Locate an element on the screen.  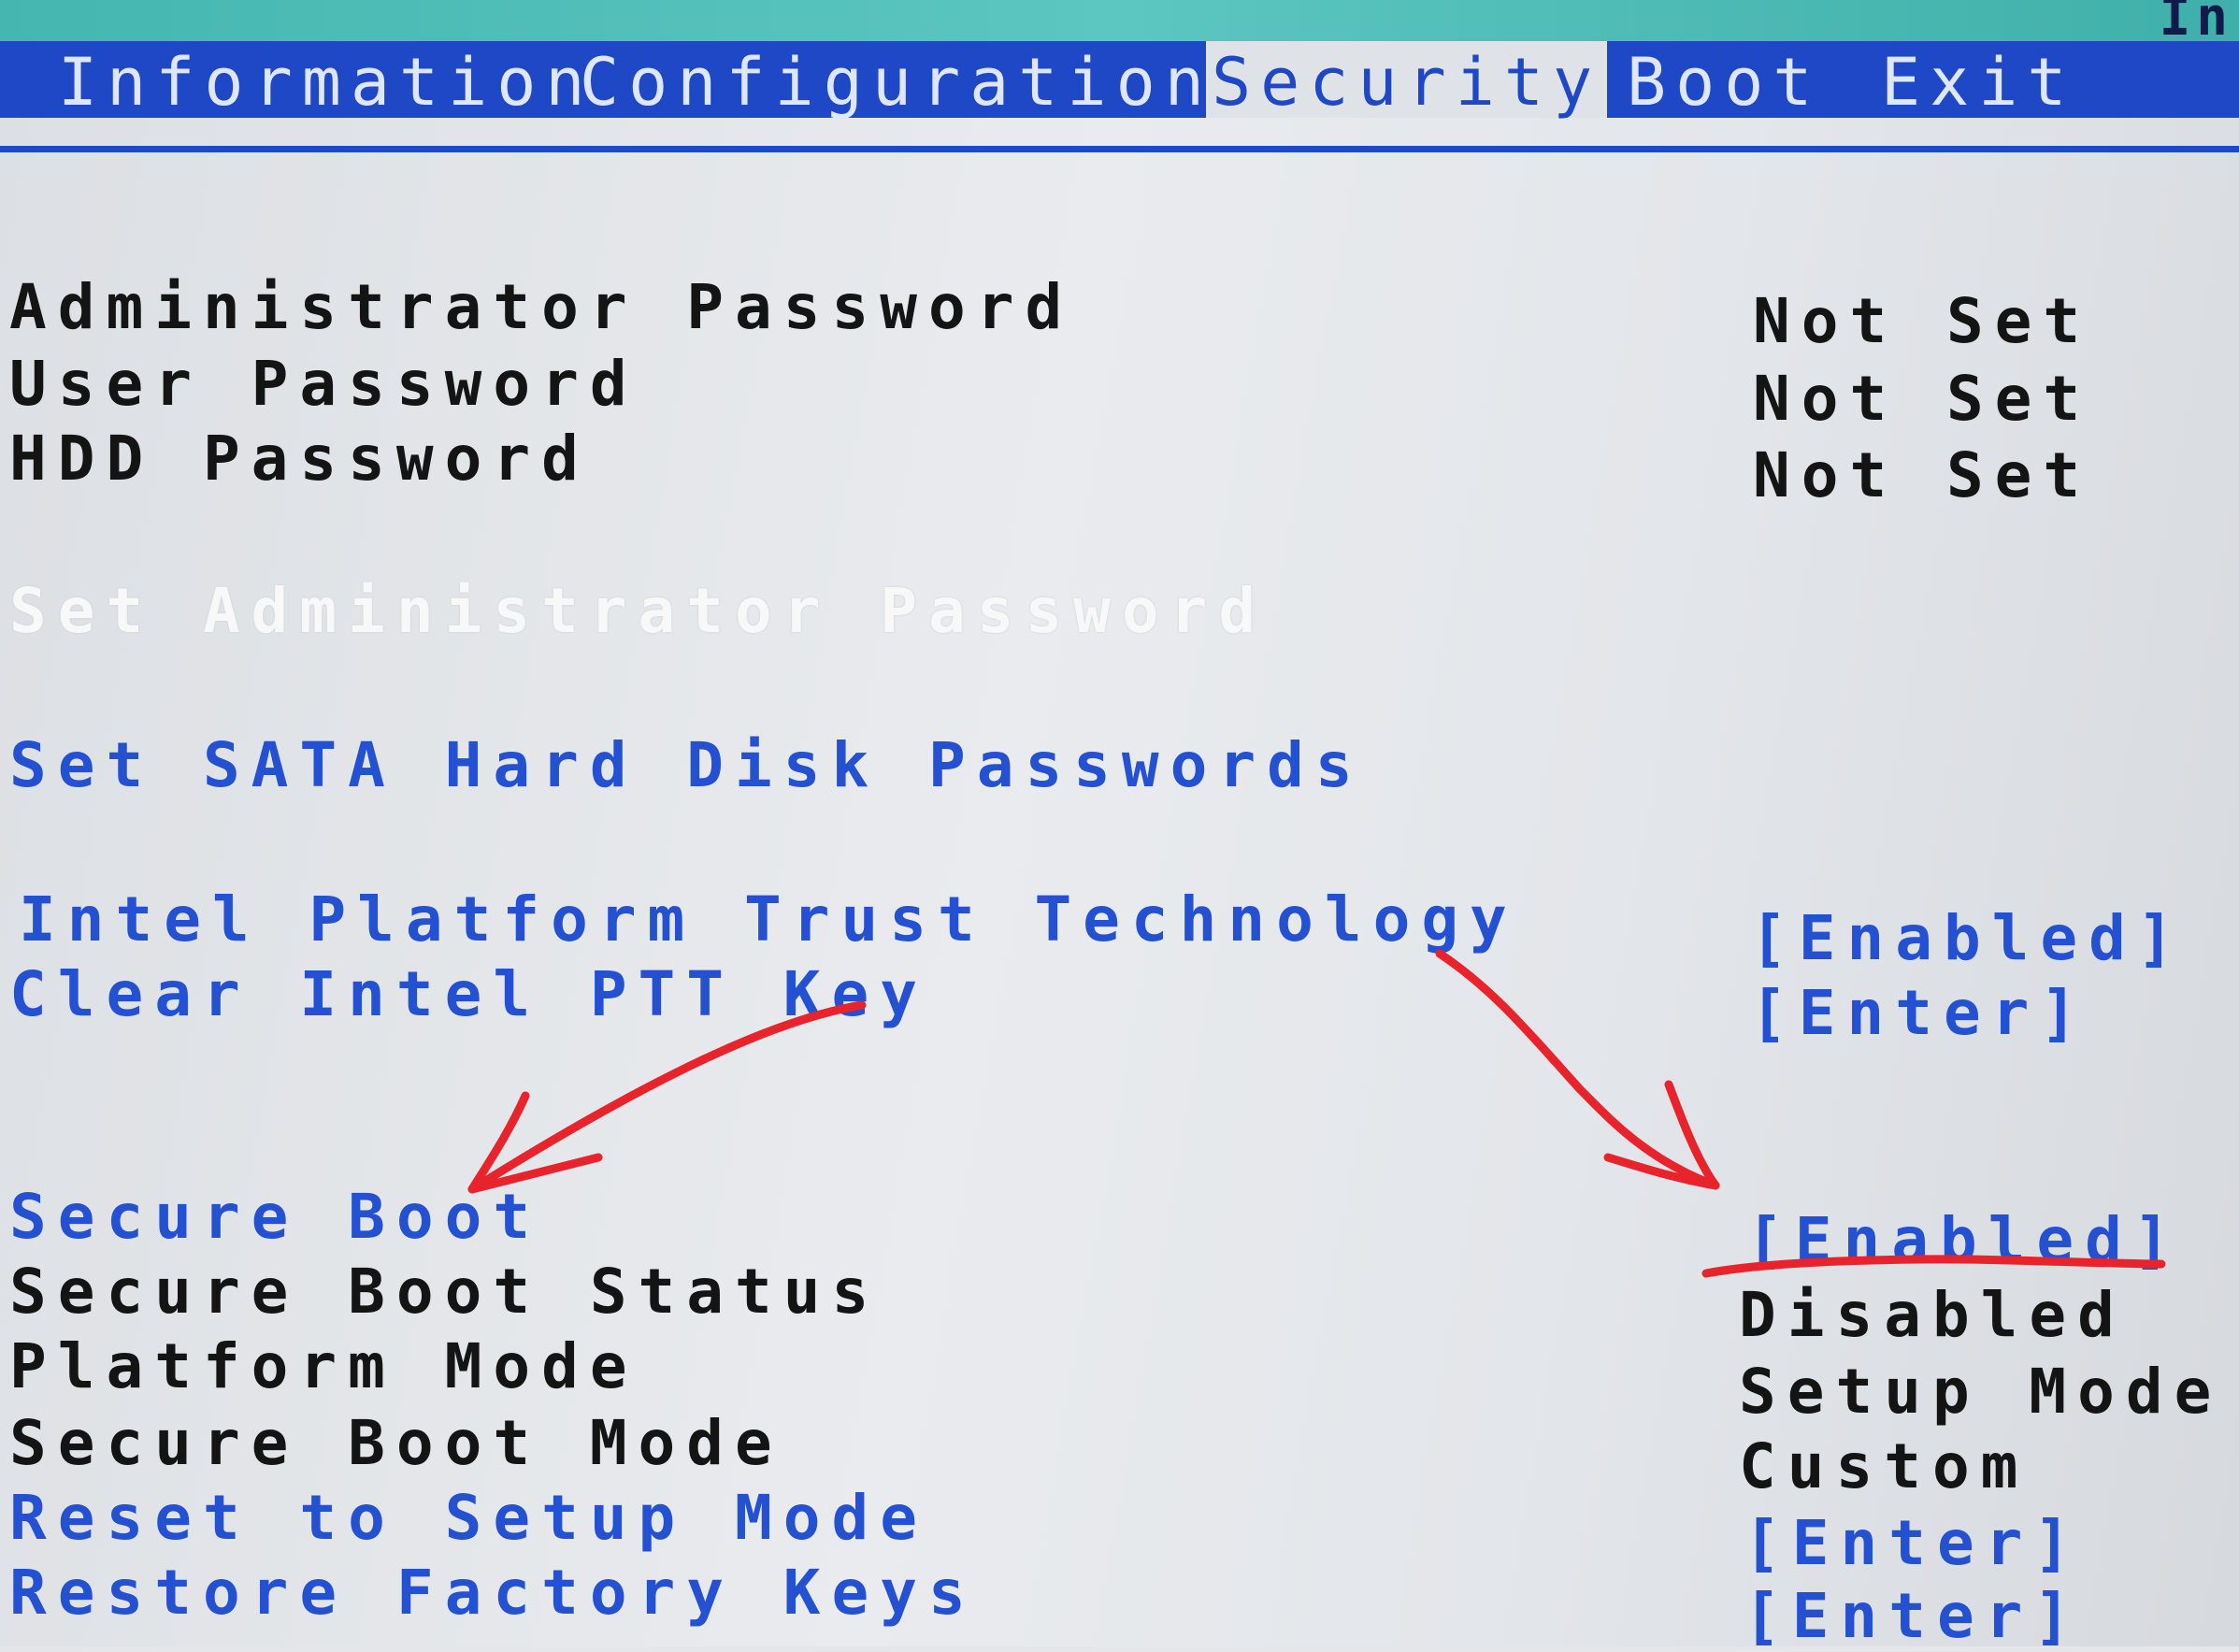
menu-bar-underline is located at coordinates (1119, 149).